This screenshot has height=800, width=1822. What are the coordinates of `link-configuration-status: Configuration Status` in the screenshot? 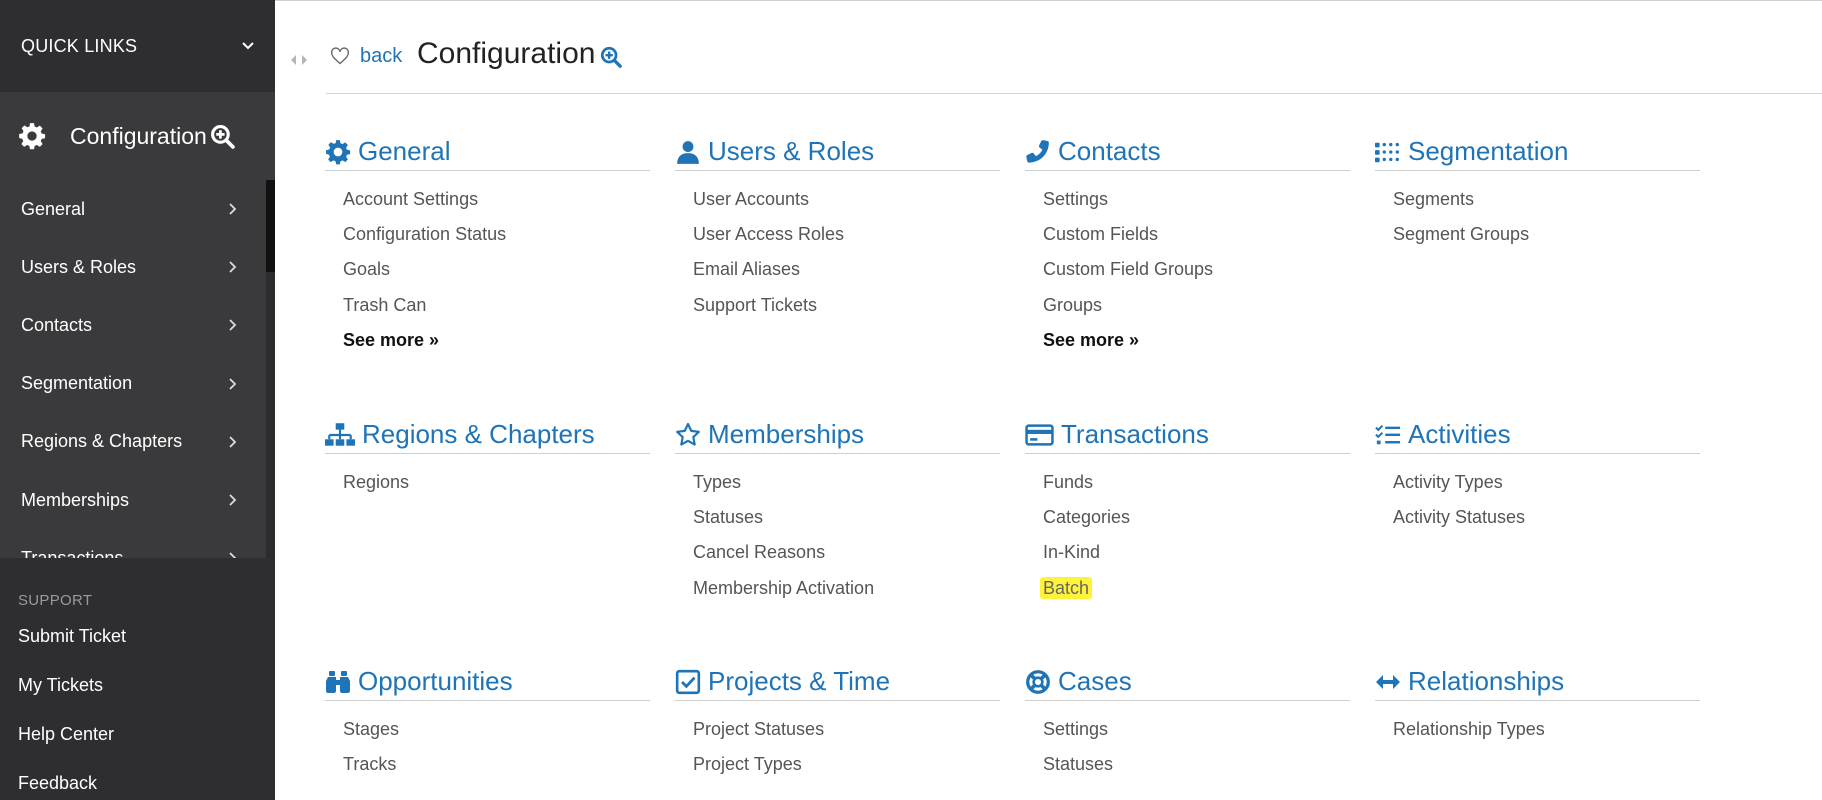 It's located at (496, 239).